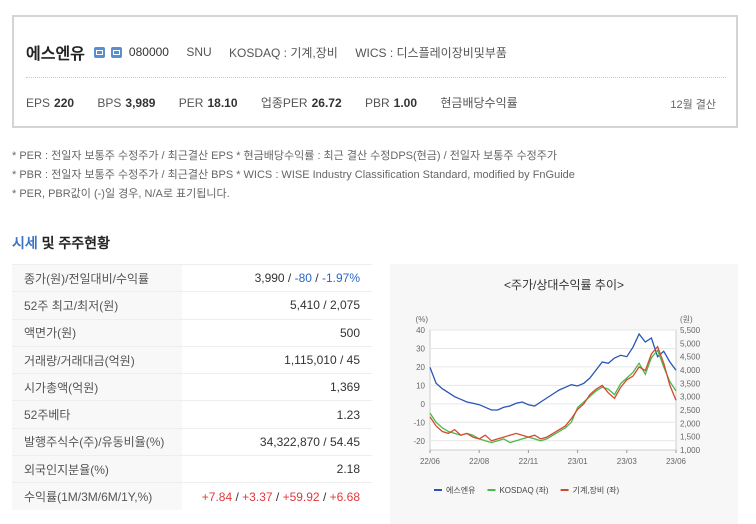 The height and width of the screenshot is (524, 756). I want to click on row-label: 거래량/거래대금(억원), so click(97, 359).